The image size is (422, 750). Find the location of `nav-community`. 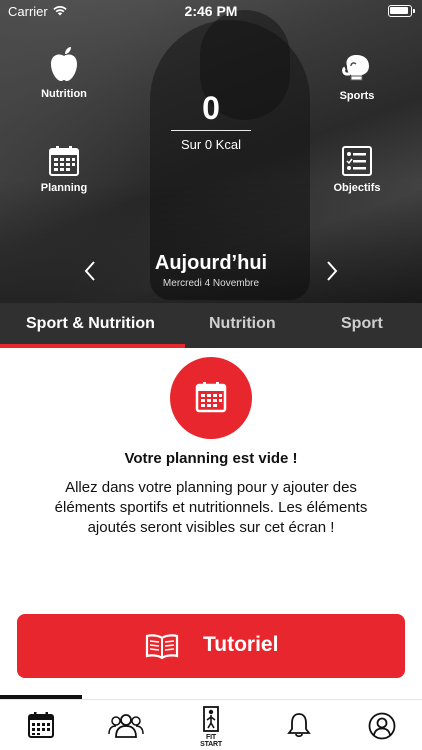

nav-community is located at coordinates (126, 726).